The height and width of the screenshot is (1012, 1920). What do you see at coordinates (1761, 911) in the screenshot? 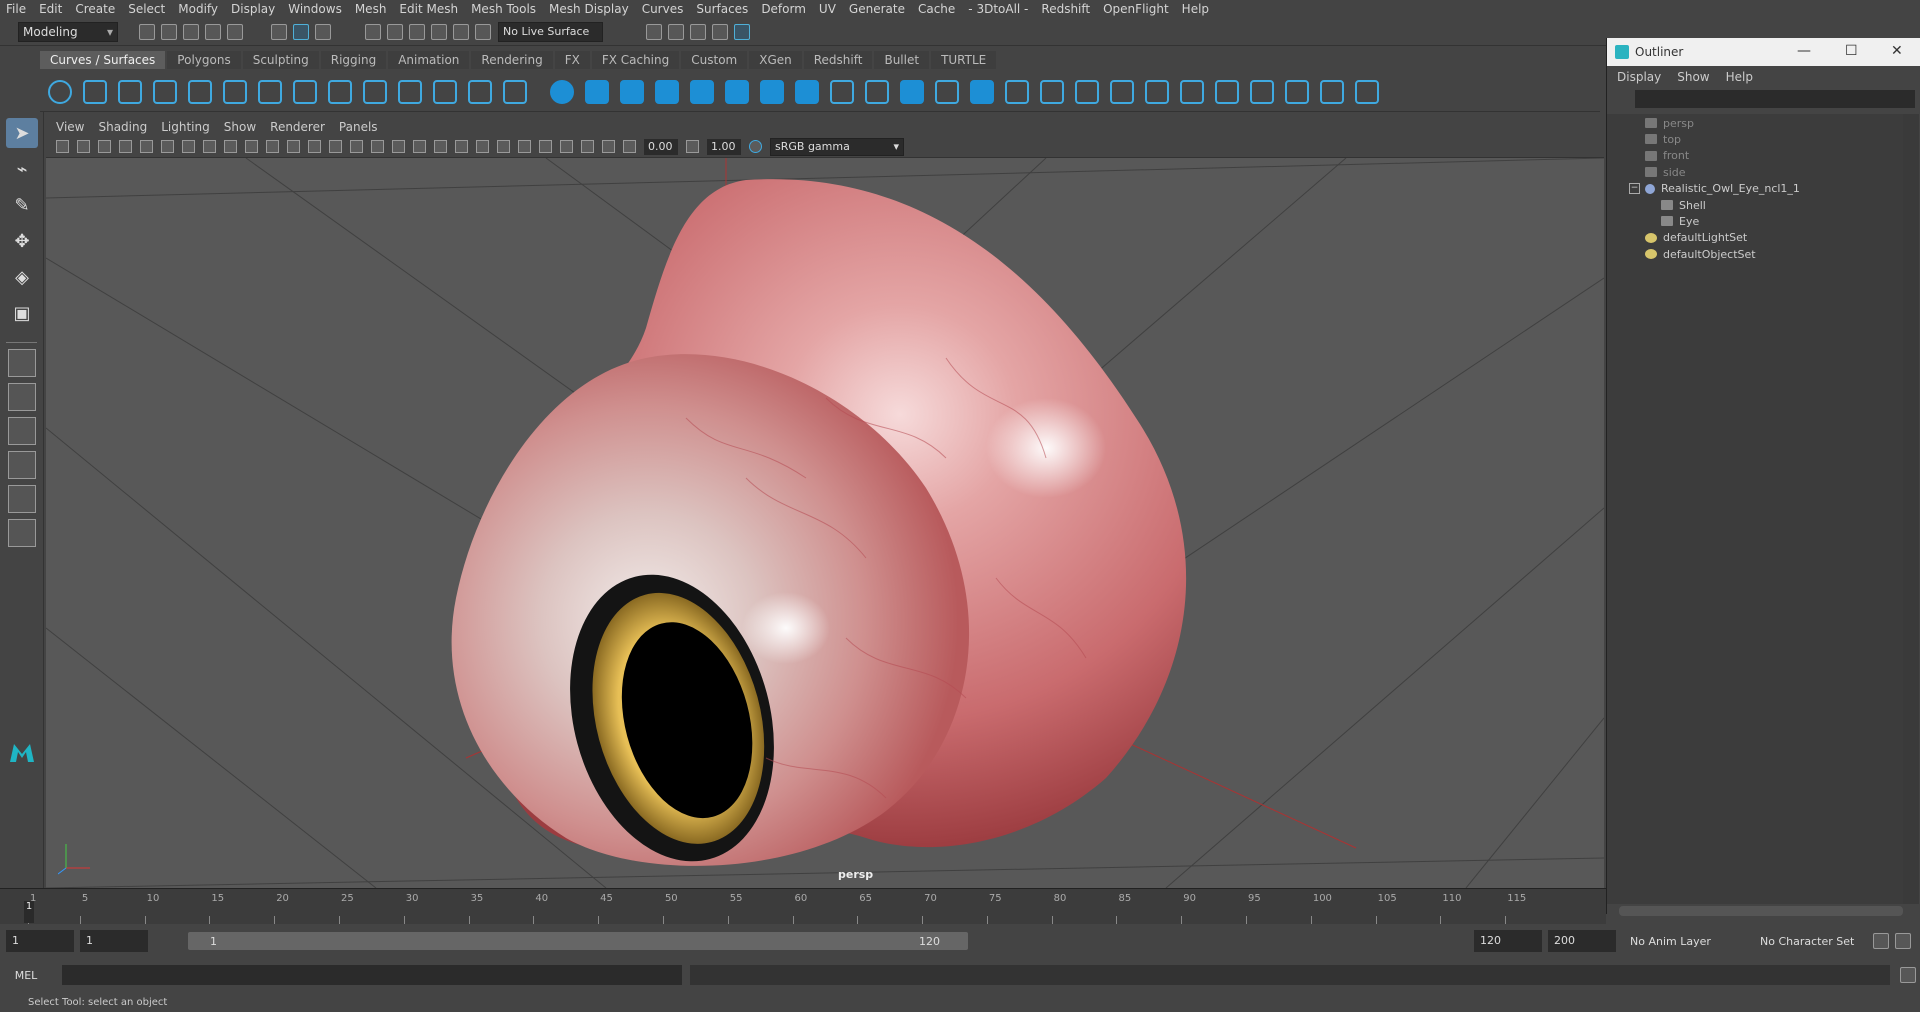
I see `outliner-hscrollbar` at bounding box center [1761, 911].